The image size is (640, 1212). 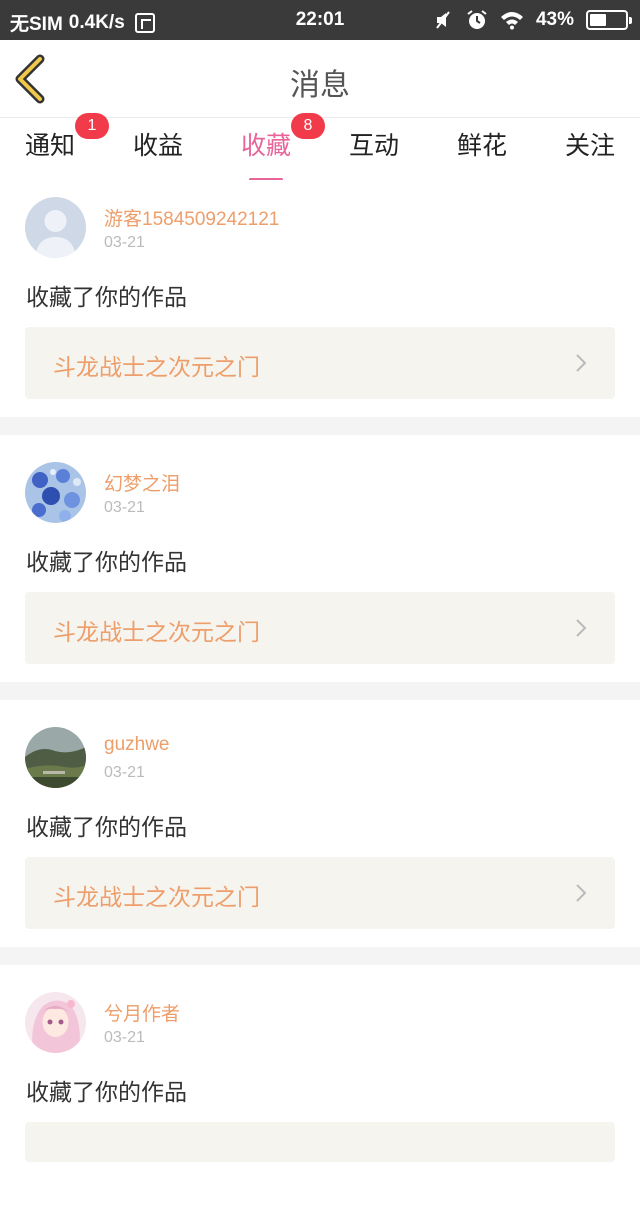 I want to click on tab-label: 收藏, so click(x=265, y=145).